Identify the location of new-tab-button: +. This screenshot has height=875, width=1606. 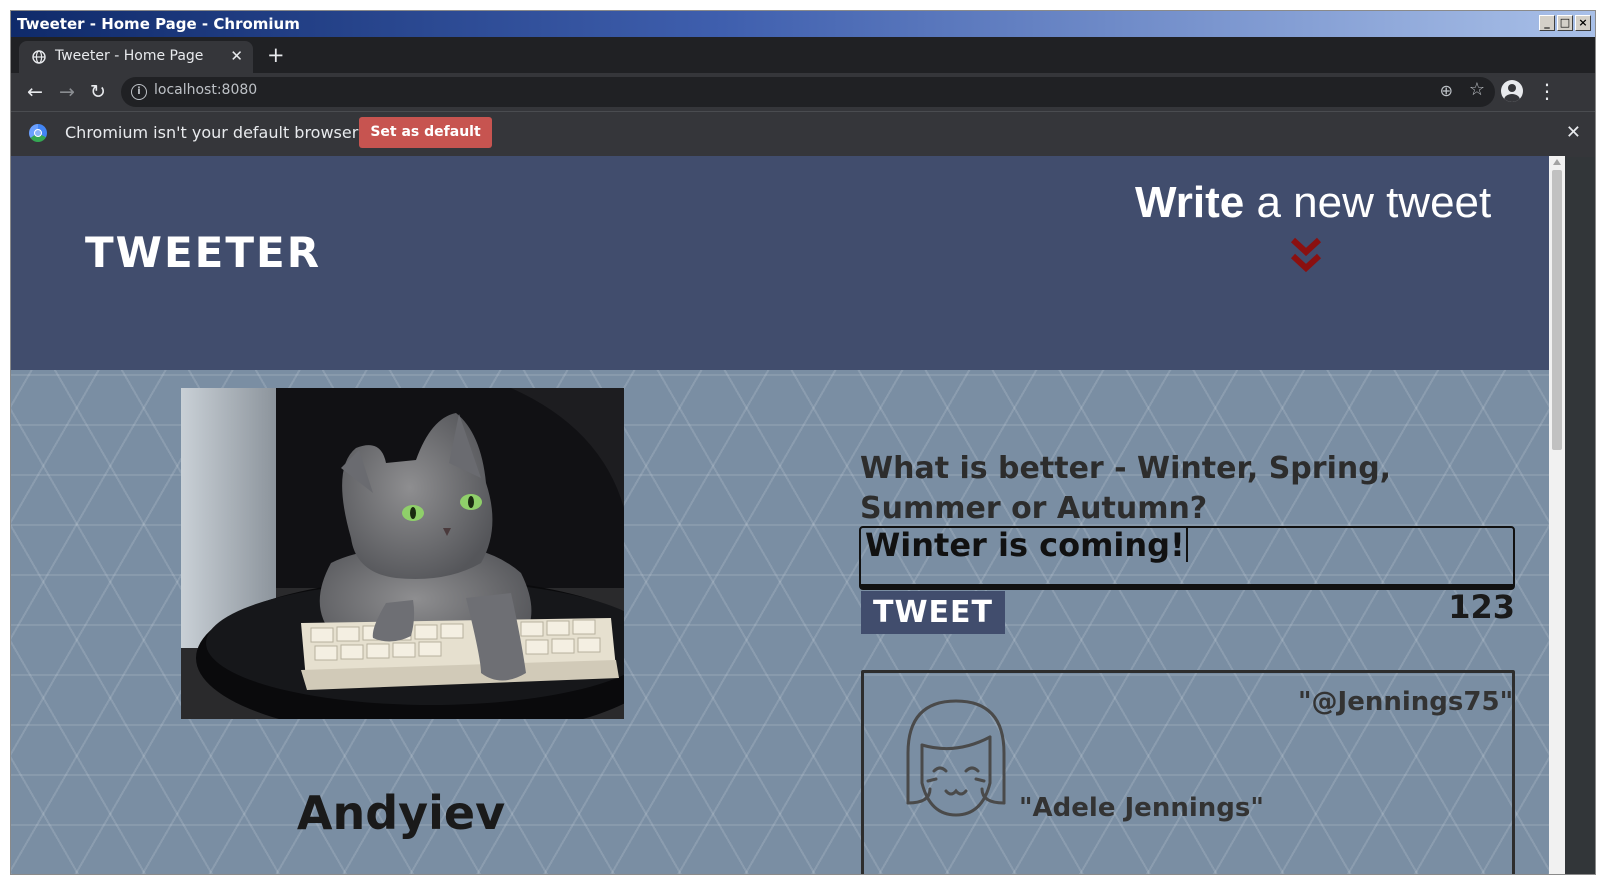
(276, 55).